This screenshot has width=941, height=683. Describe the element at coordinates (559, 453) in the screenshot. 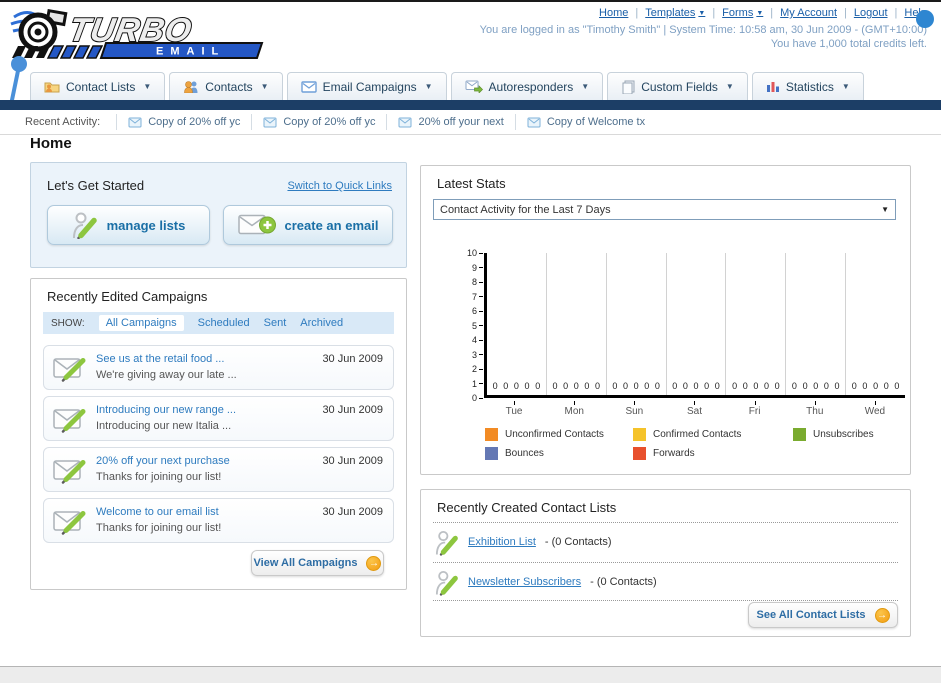

I see `legend-item: Bounces` at that location.